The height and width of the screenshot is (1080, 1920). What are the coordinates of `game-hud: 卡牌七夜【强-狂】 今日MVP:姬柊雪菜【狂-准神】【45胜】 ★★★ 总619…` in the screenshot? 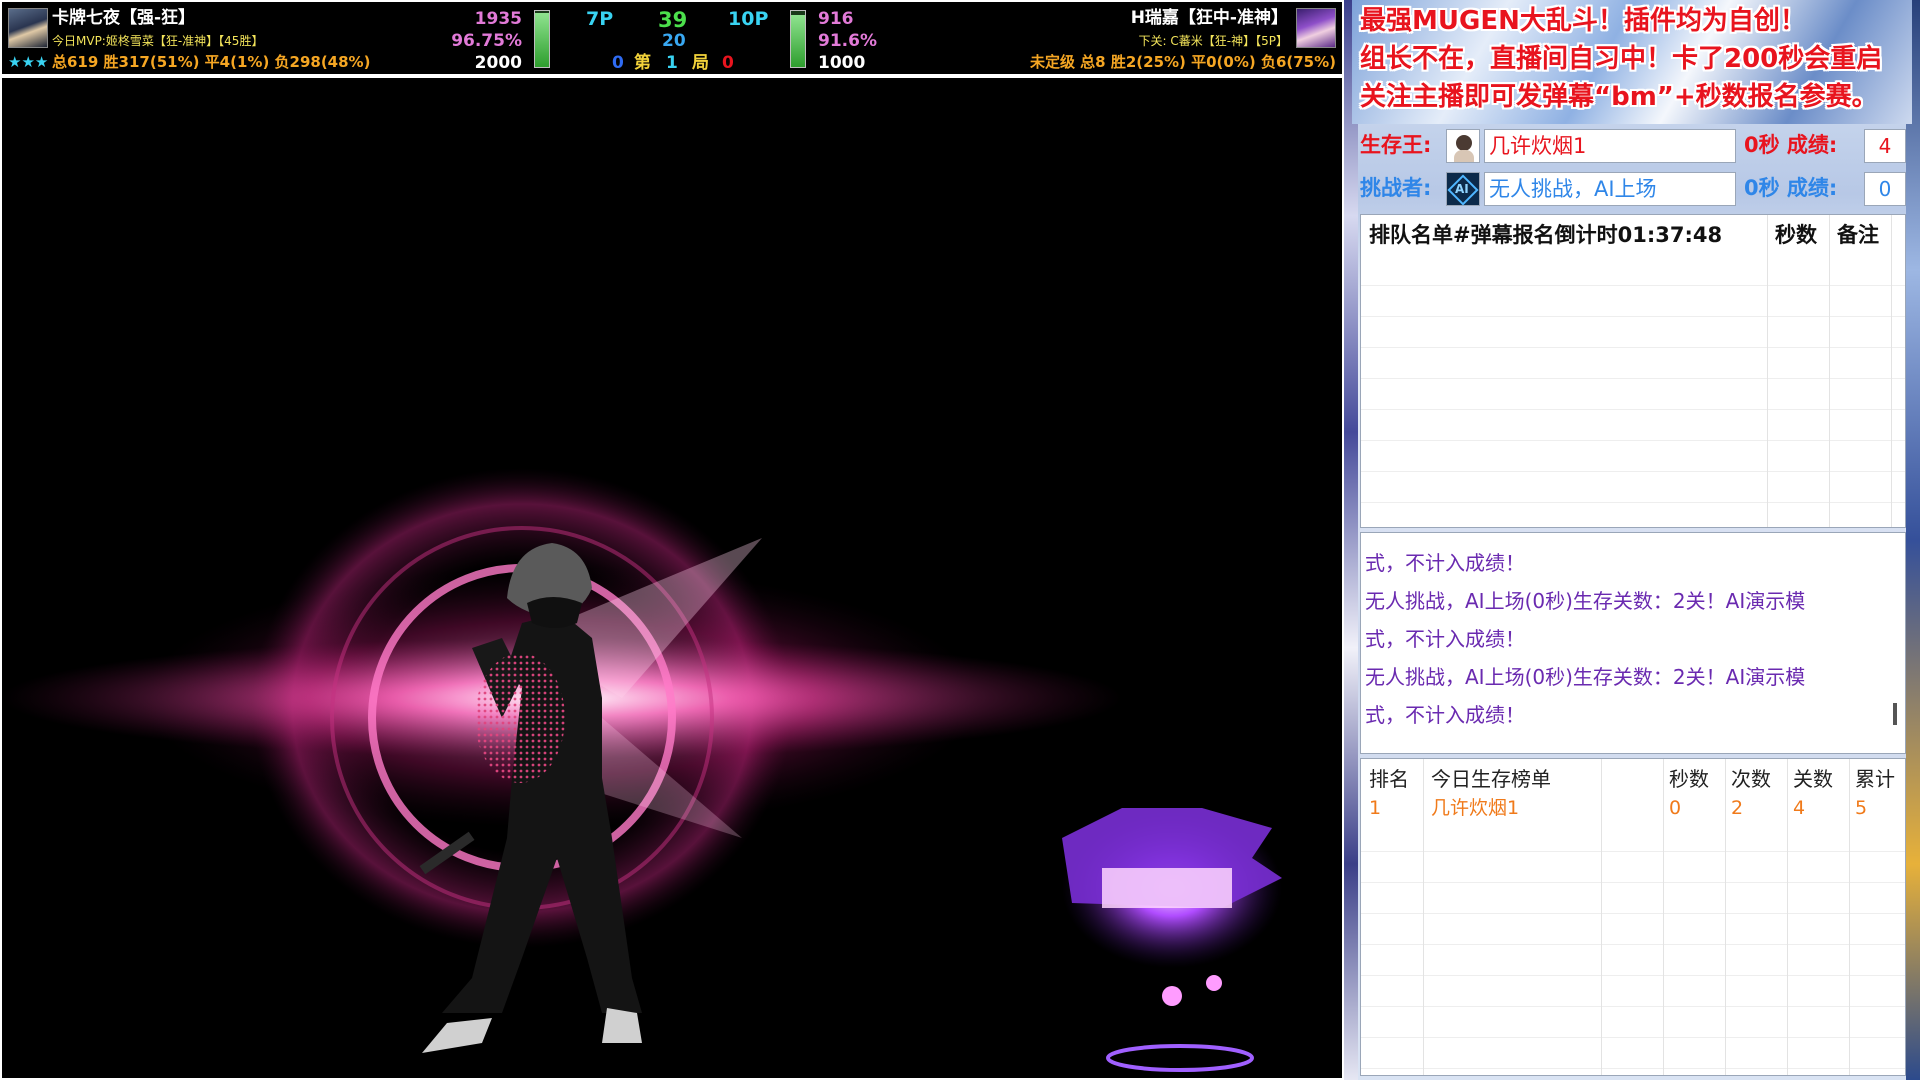 It's located at (672, 38).